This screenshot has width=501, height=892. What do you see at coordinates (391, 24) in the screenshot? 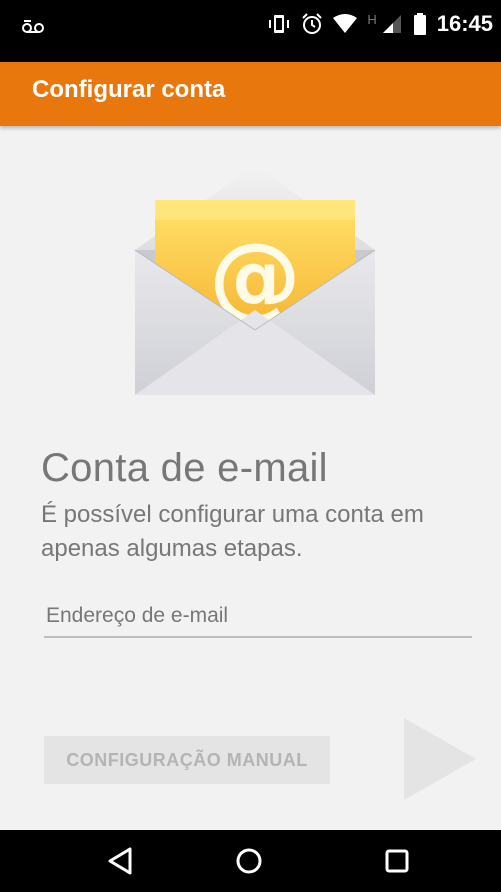
I see `signal-icon` at bounding box center [391, 24].